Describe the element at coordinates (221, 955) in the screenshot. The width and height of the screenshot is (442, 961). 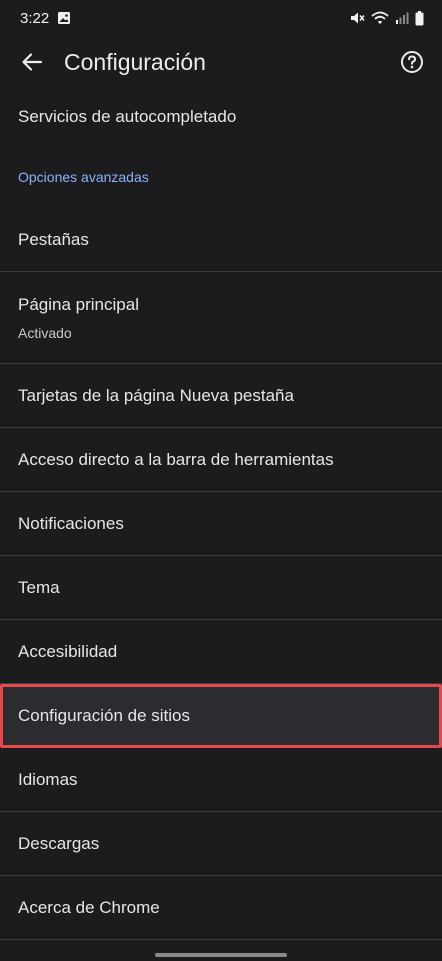
I see `gesture-nav-handle` at that location.